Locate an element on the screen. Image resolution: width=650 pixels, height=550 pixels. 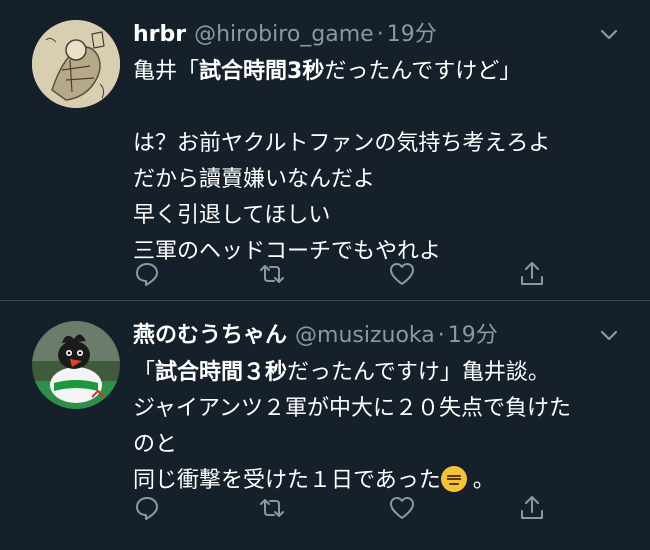
tweet-text-line: 早く引退してほしい is located at coordinates (232, 215).